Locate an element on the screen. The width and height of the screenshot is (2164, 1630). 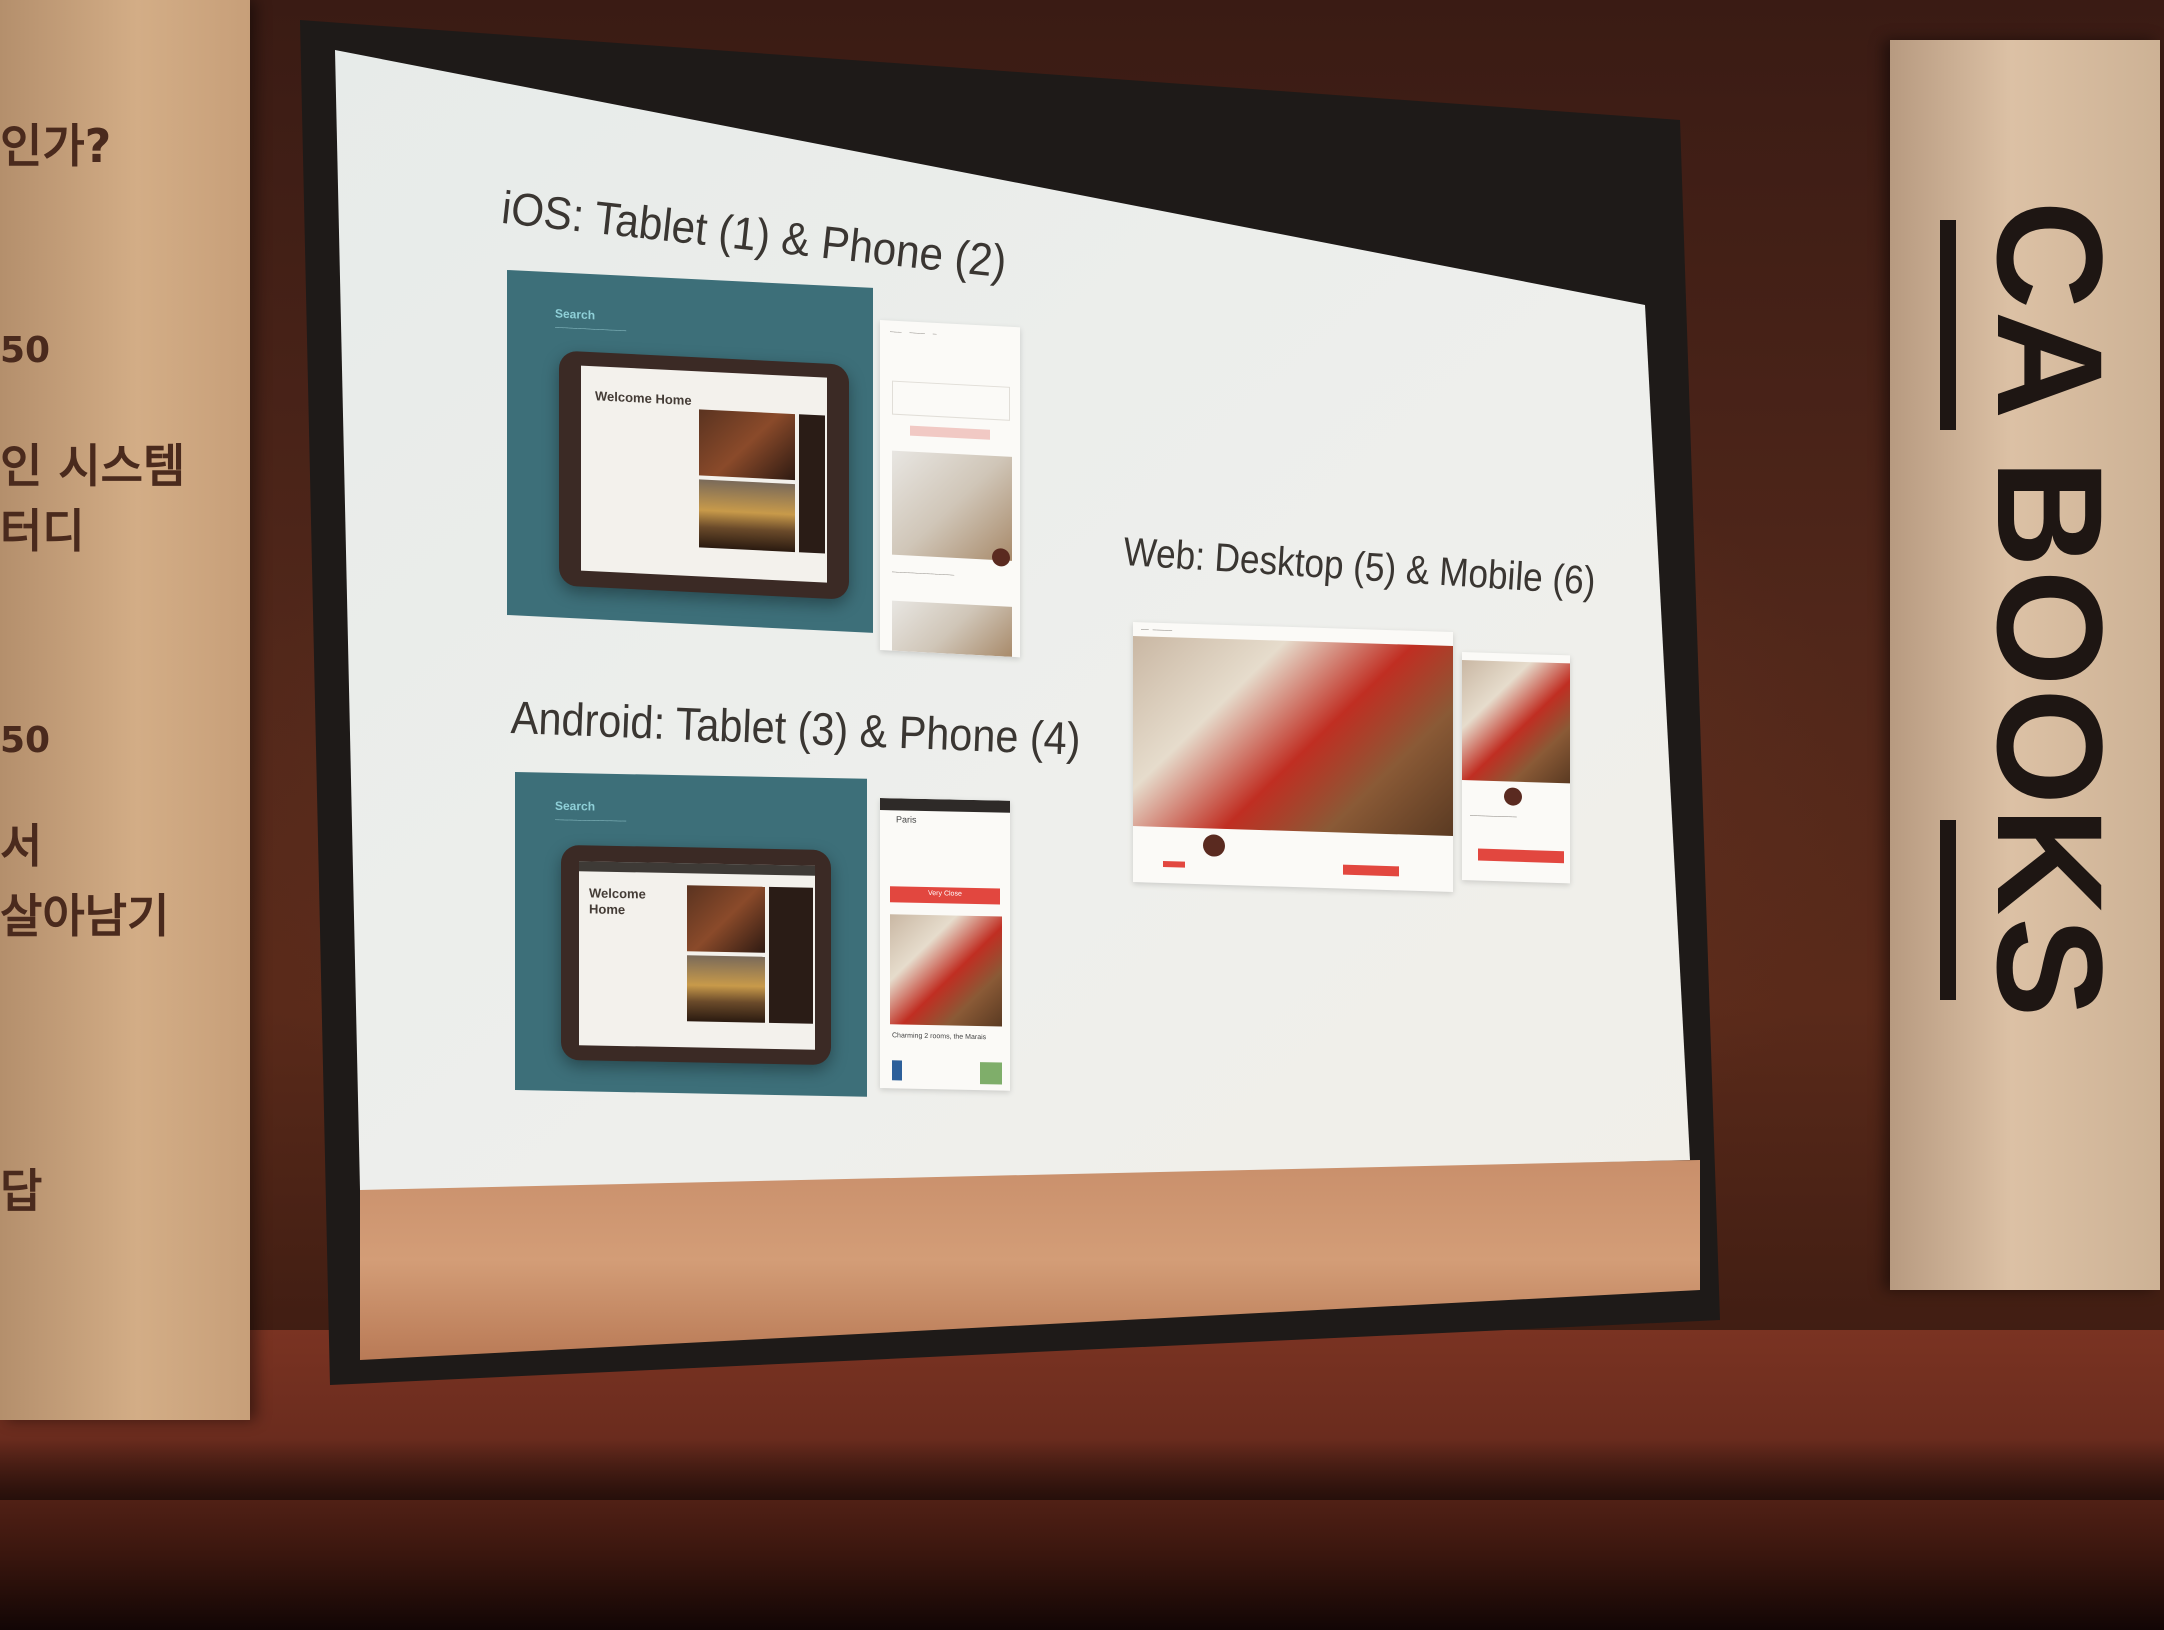
ios-phone-statusbar: ‒‒‒ ‒‒‒‒ ‒ is located at coordinates (913, 333).